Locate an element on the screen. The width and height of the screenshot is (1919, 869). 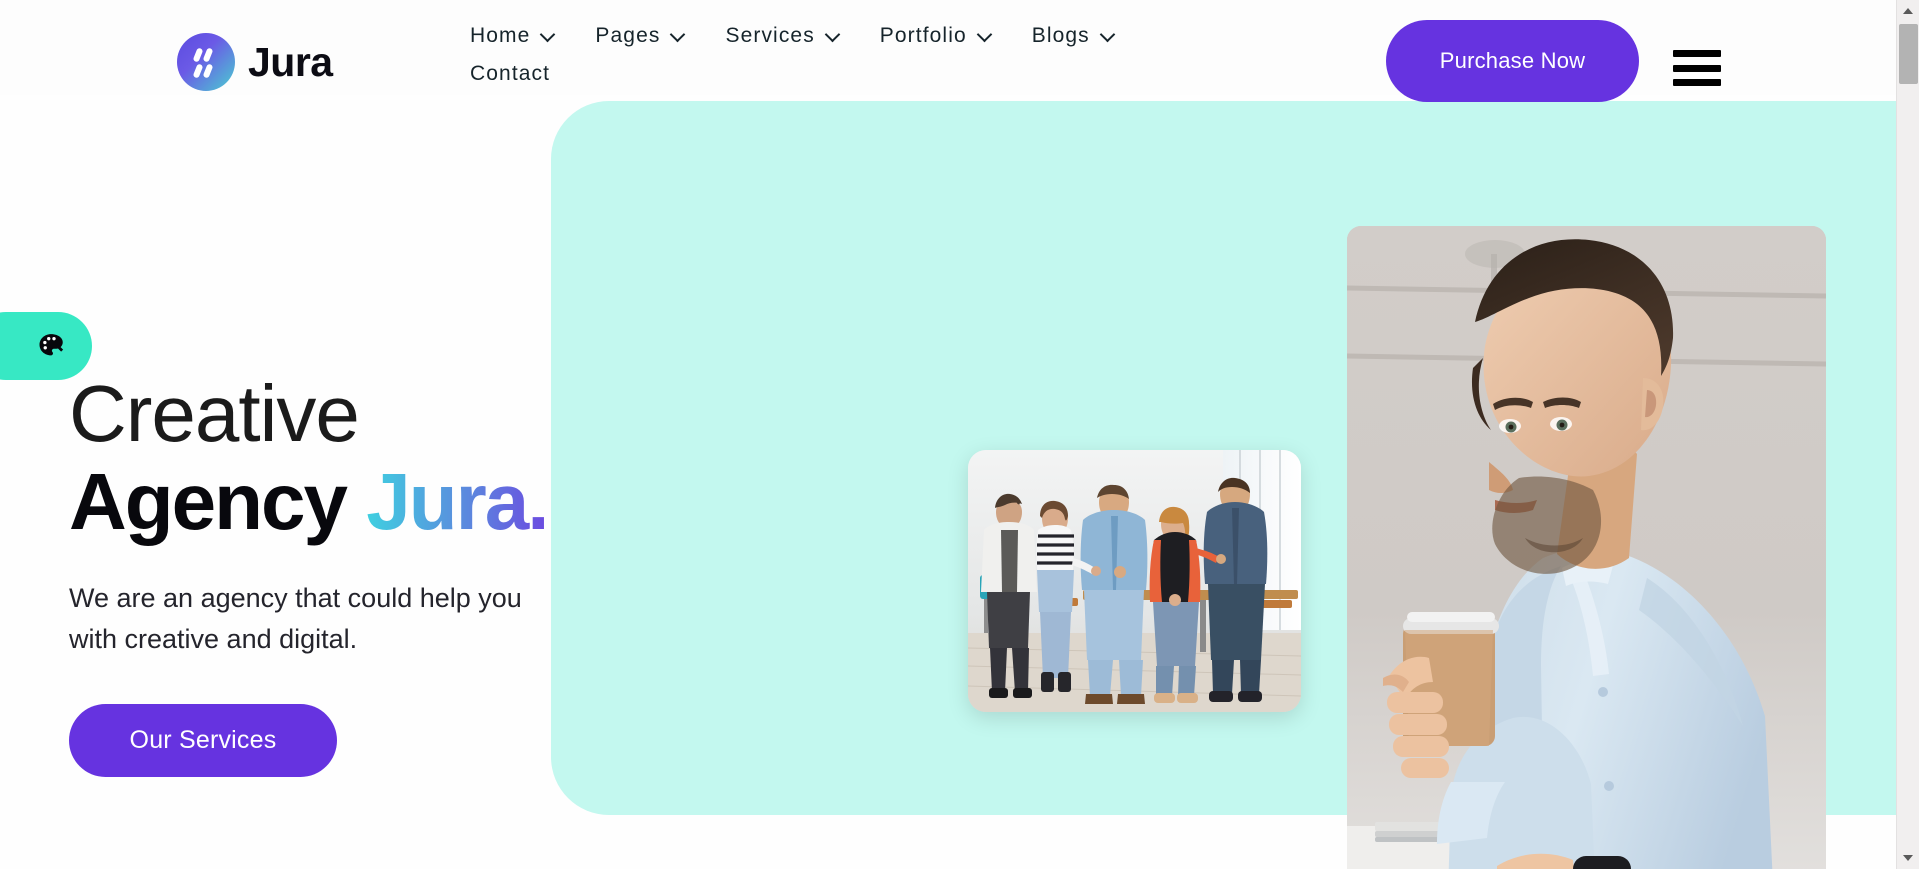
nav-item-contact: Contact is located at coordinates (510, 74).